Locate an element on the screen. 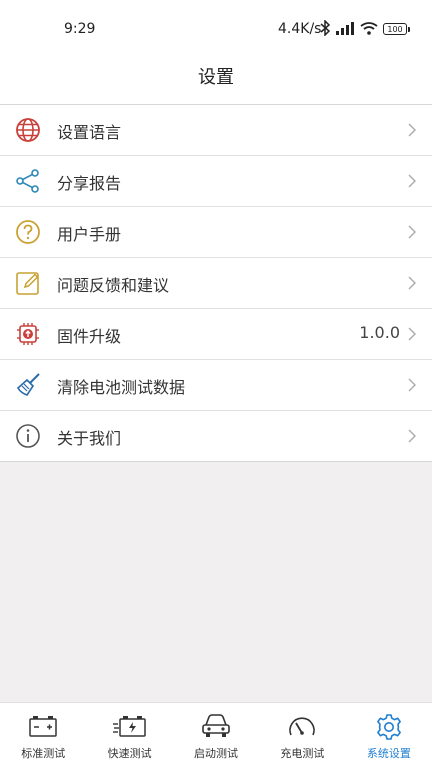  tab-label: 标准测试 is located at coordinates (43, 753).